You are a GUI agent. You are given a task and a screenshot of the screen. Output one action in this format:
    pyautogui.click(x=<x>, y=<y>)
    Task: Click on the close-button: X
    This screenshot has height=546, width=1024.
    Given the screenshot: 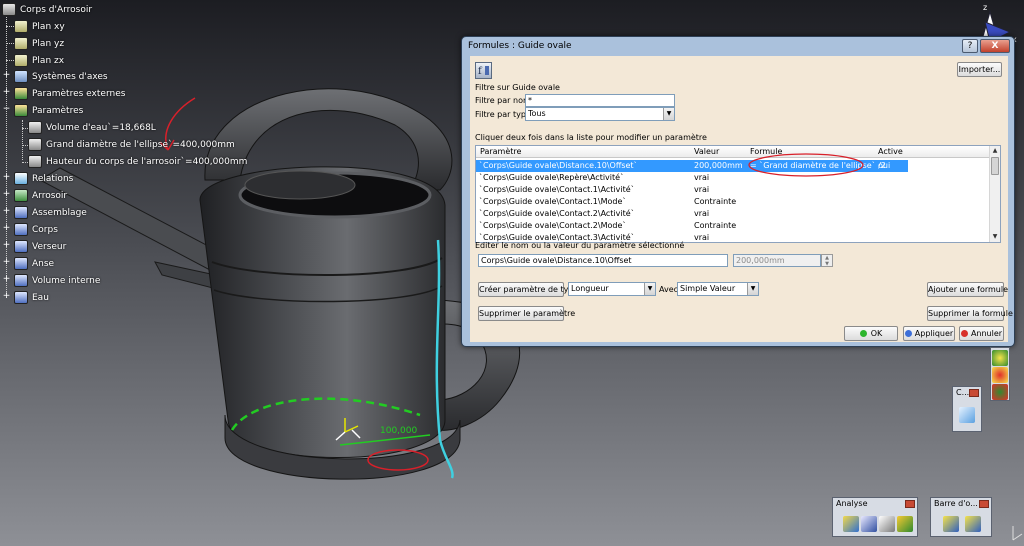 What is the action you would take?
    pyautogui.click(x=995, y=46)
    